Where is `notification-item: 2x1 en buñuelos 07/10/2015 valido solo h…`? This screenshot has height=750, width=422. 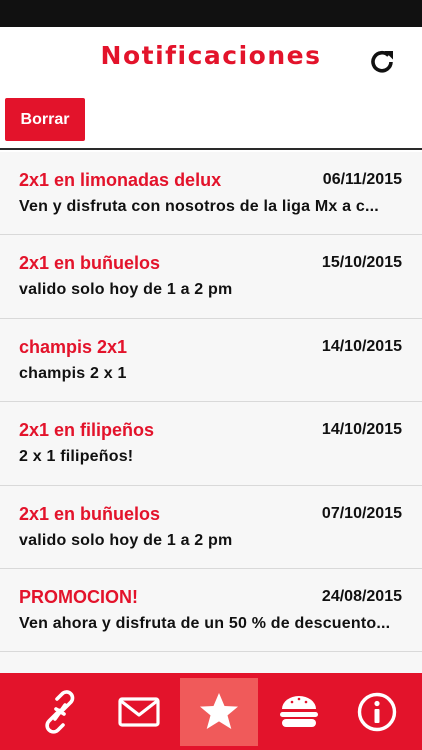 notification-item: 2x1 en buñuelos 07/10/2015 valido solo h… is located at coordinates (211, 527).